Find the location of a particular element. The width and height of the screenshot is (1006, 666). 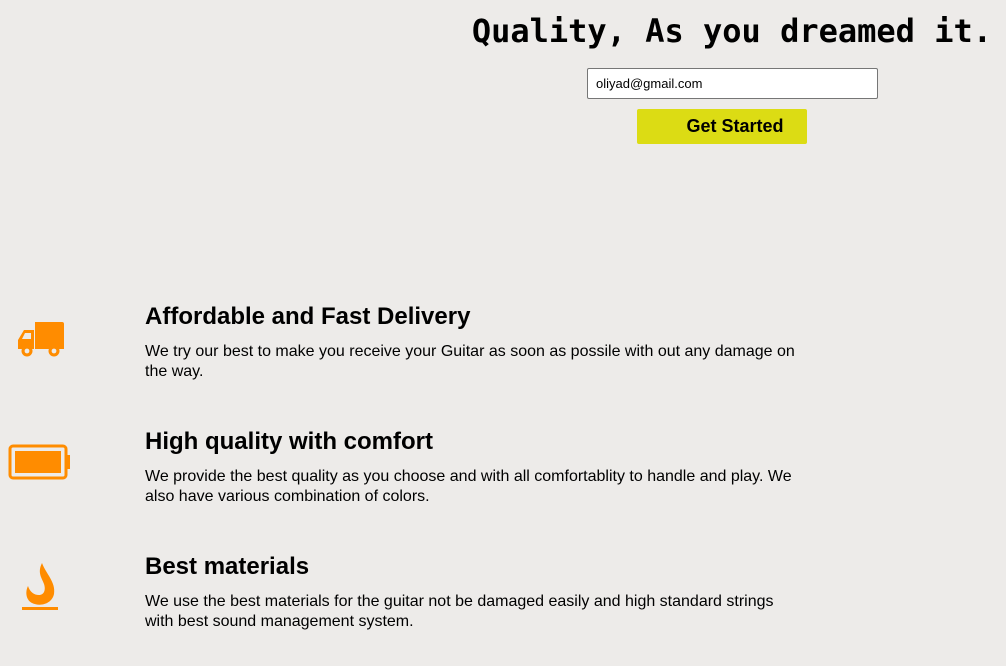

get-started-button: Get Started is located at coordinates (722, 126).